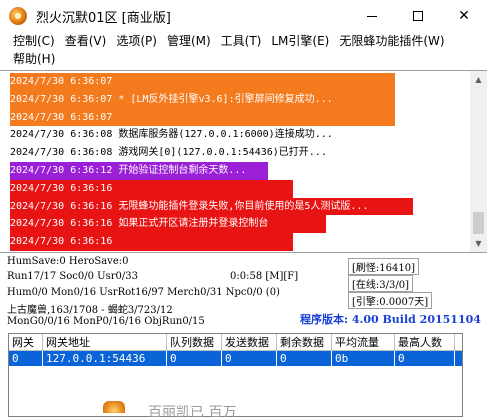 Image resolution: width=487 pixels, height=417 pixels. What do you see at coordinates (243, 16) in the screenshot?
I see `title-bar: 烈火沉默01区 [商业版] ✕` at bounding box center [243, 16].